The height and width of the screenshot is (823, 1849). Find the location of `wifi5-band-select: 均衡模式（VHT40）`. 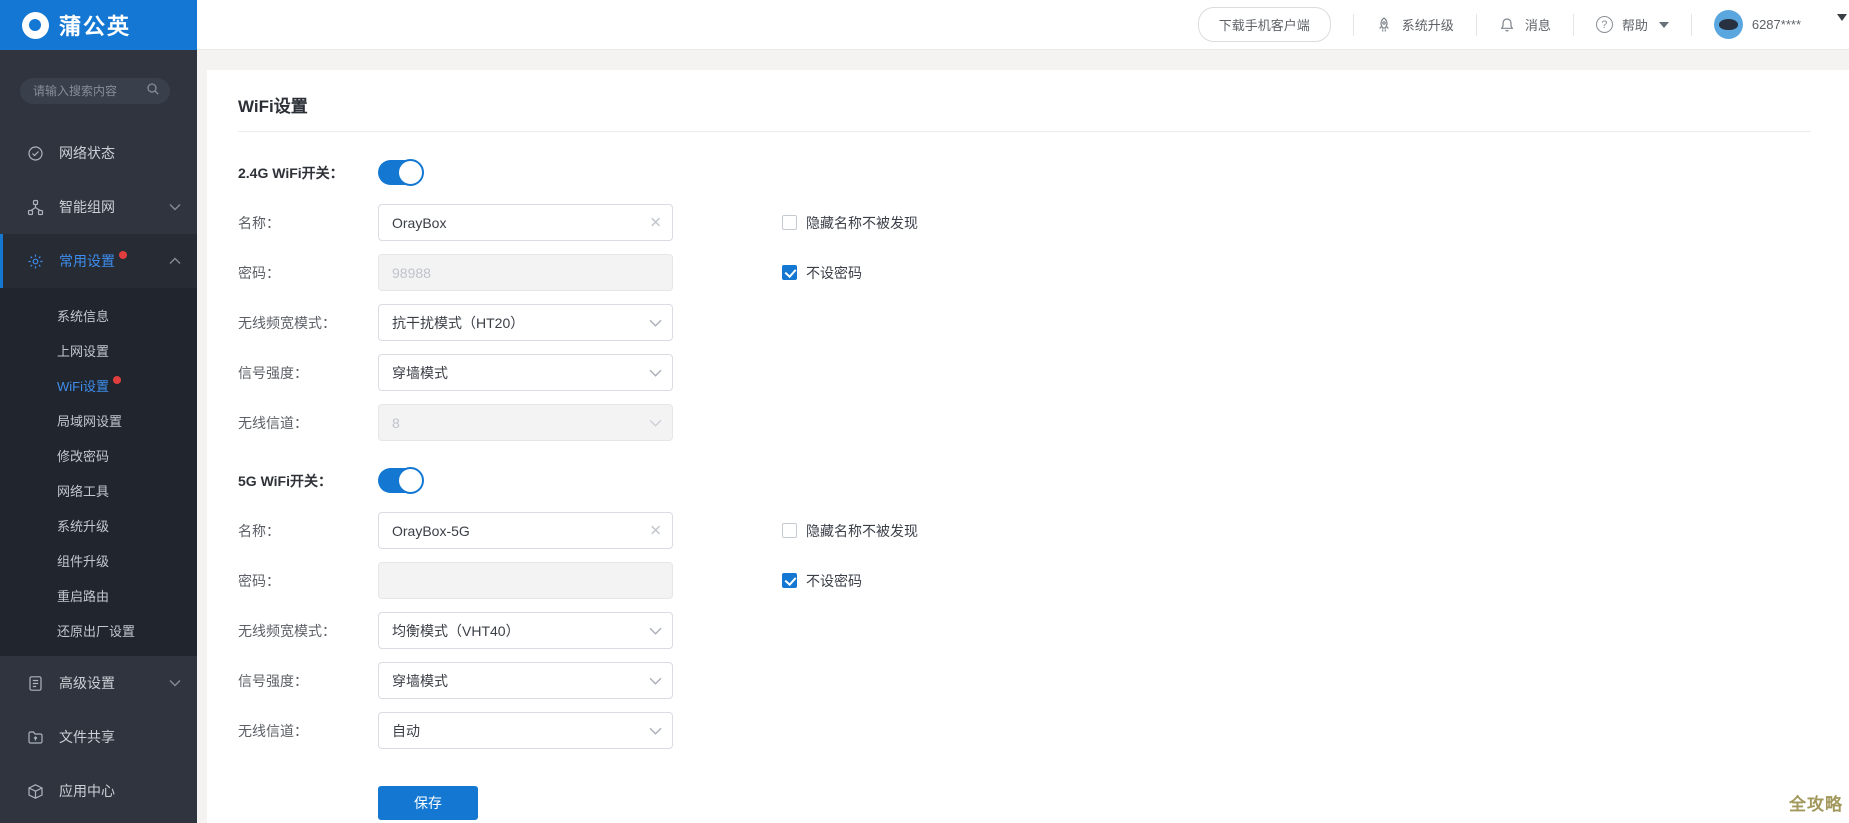

wifi5-band-select: 均衡模式（VHT40） is located at coordinates (525, 630).